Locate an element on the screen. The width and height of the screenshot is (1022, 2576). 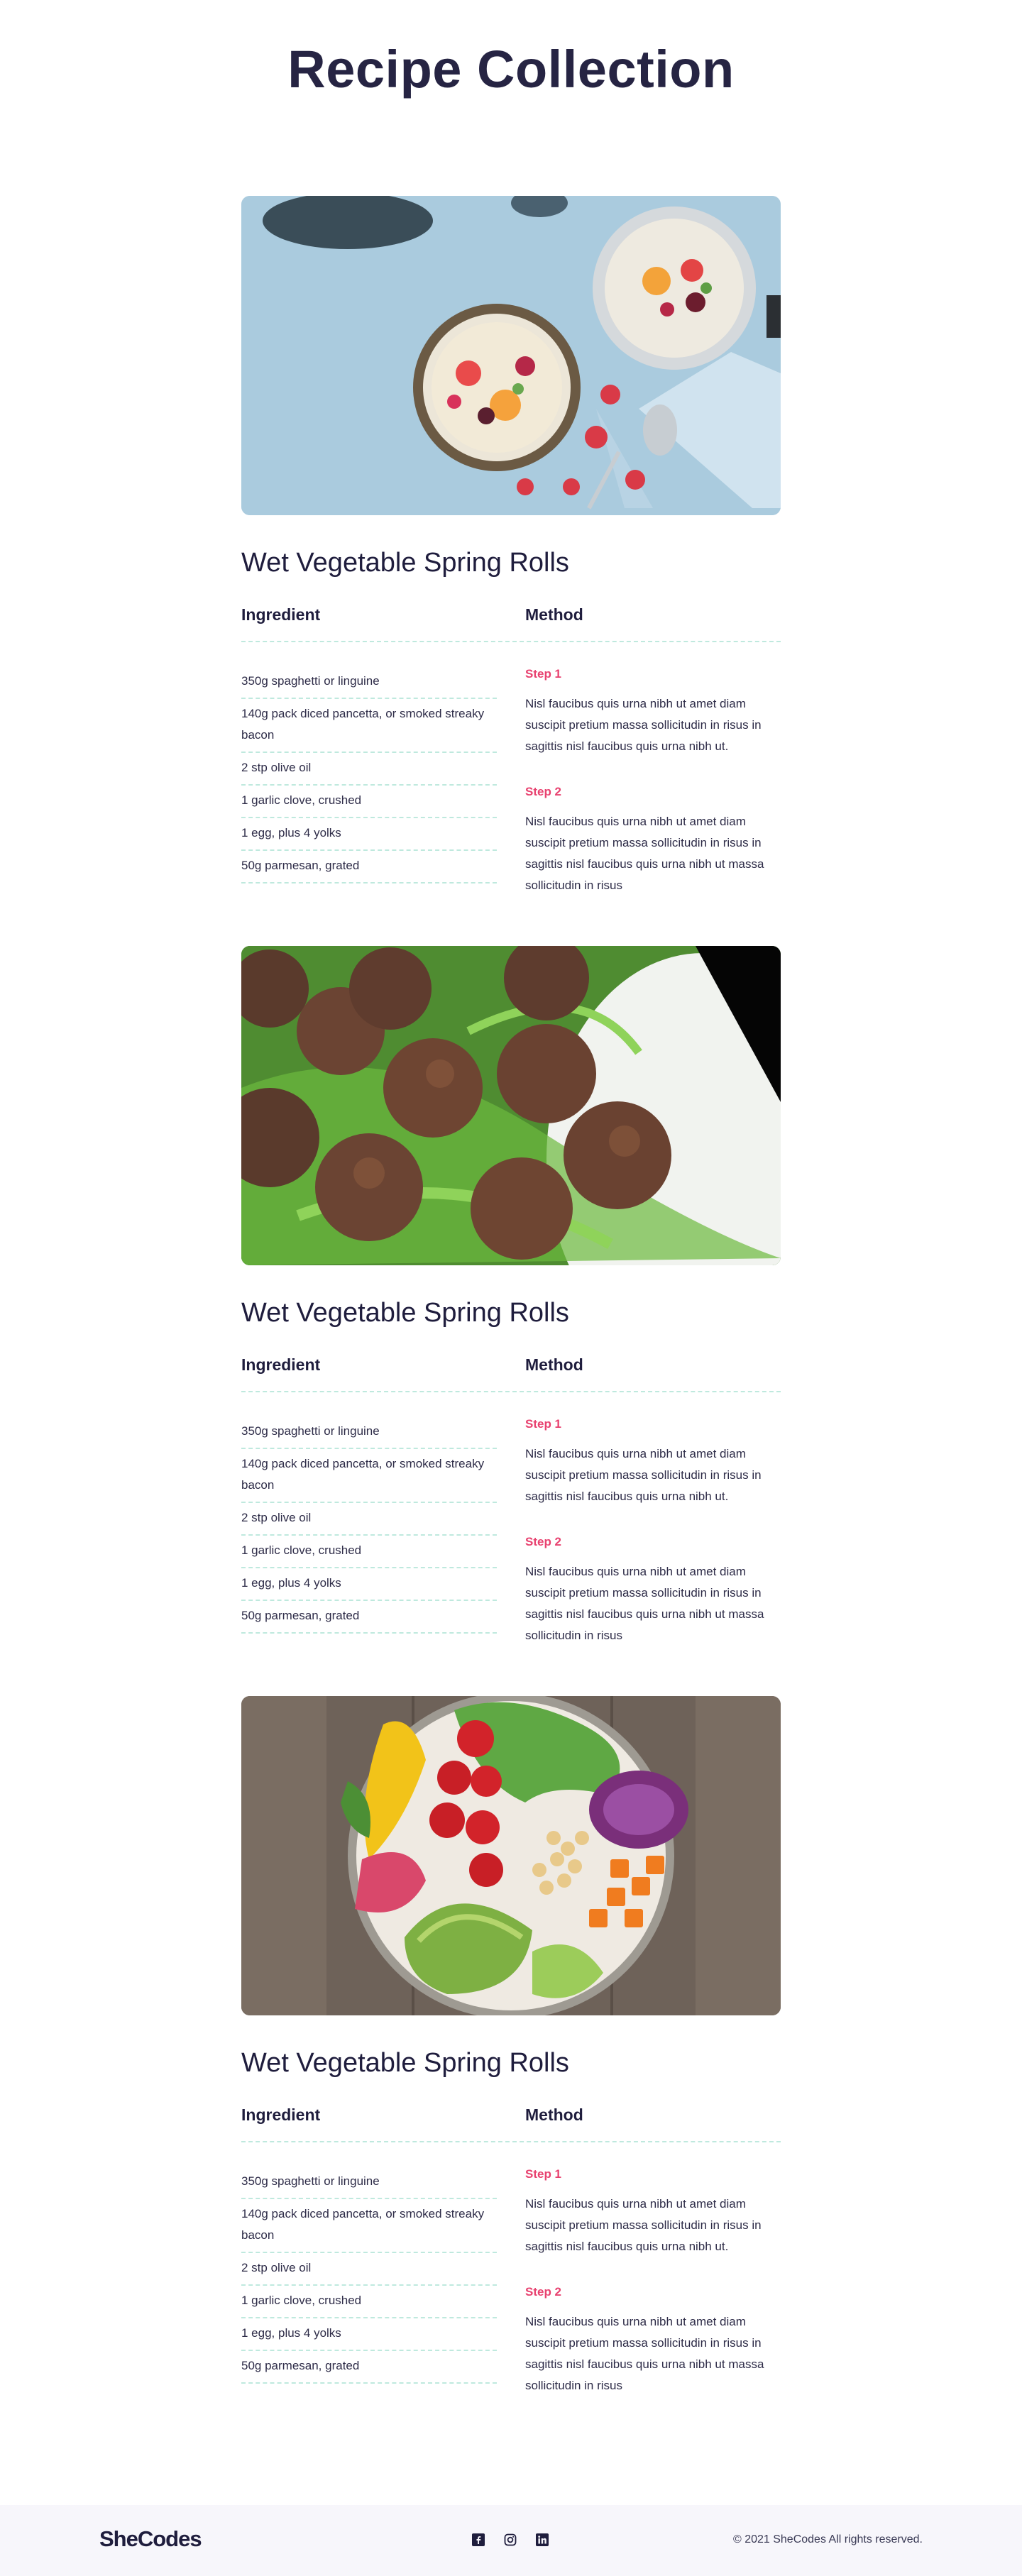
page-title: Recipe Collection is located at coordinates (511, 69).